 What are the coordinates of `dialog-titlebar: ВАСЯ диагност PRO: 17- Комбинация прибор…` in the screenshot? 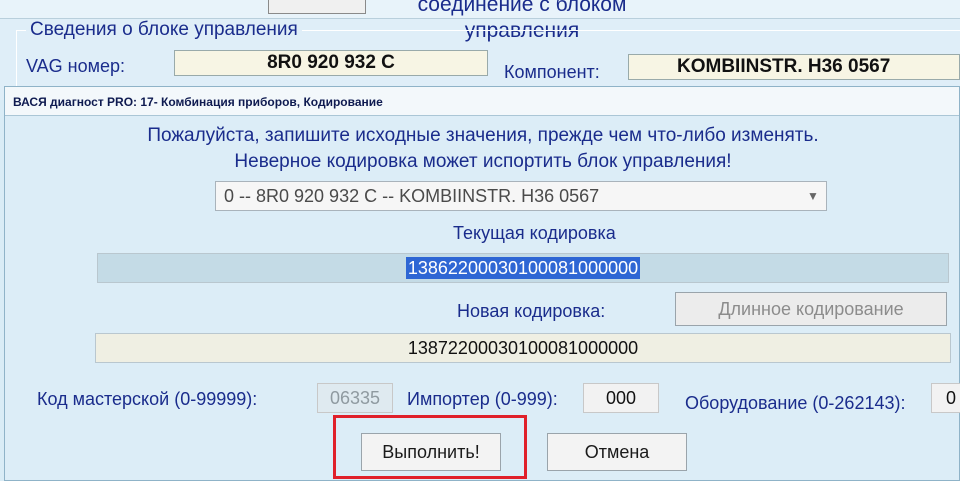 It's located at (482, 101).